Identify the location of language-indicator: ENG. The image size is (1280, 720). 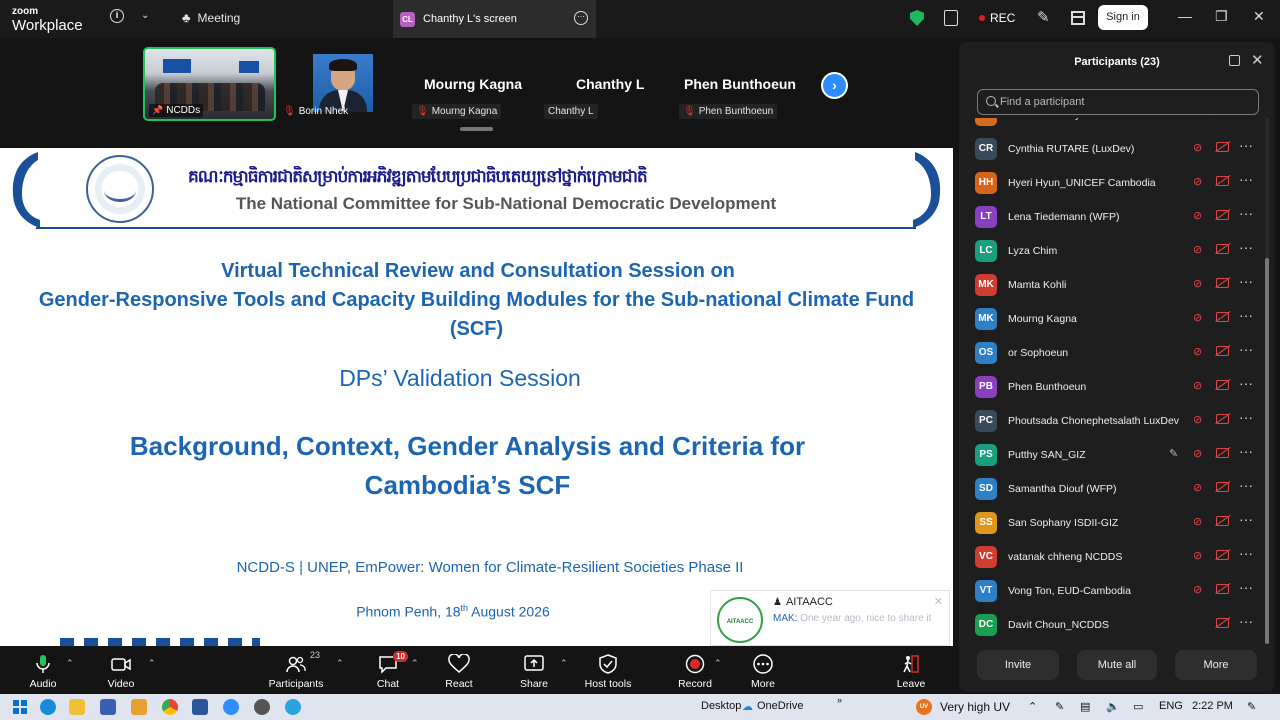
(1171, 706).